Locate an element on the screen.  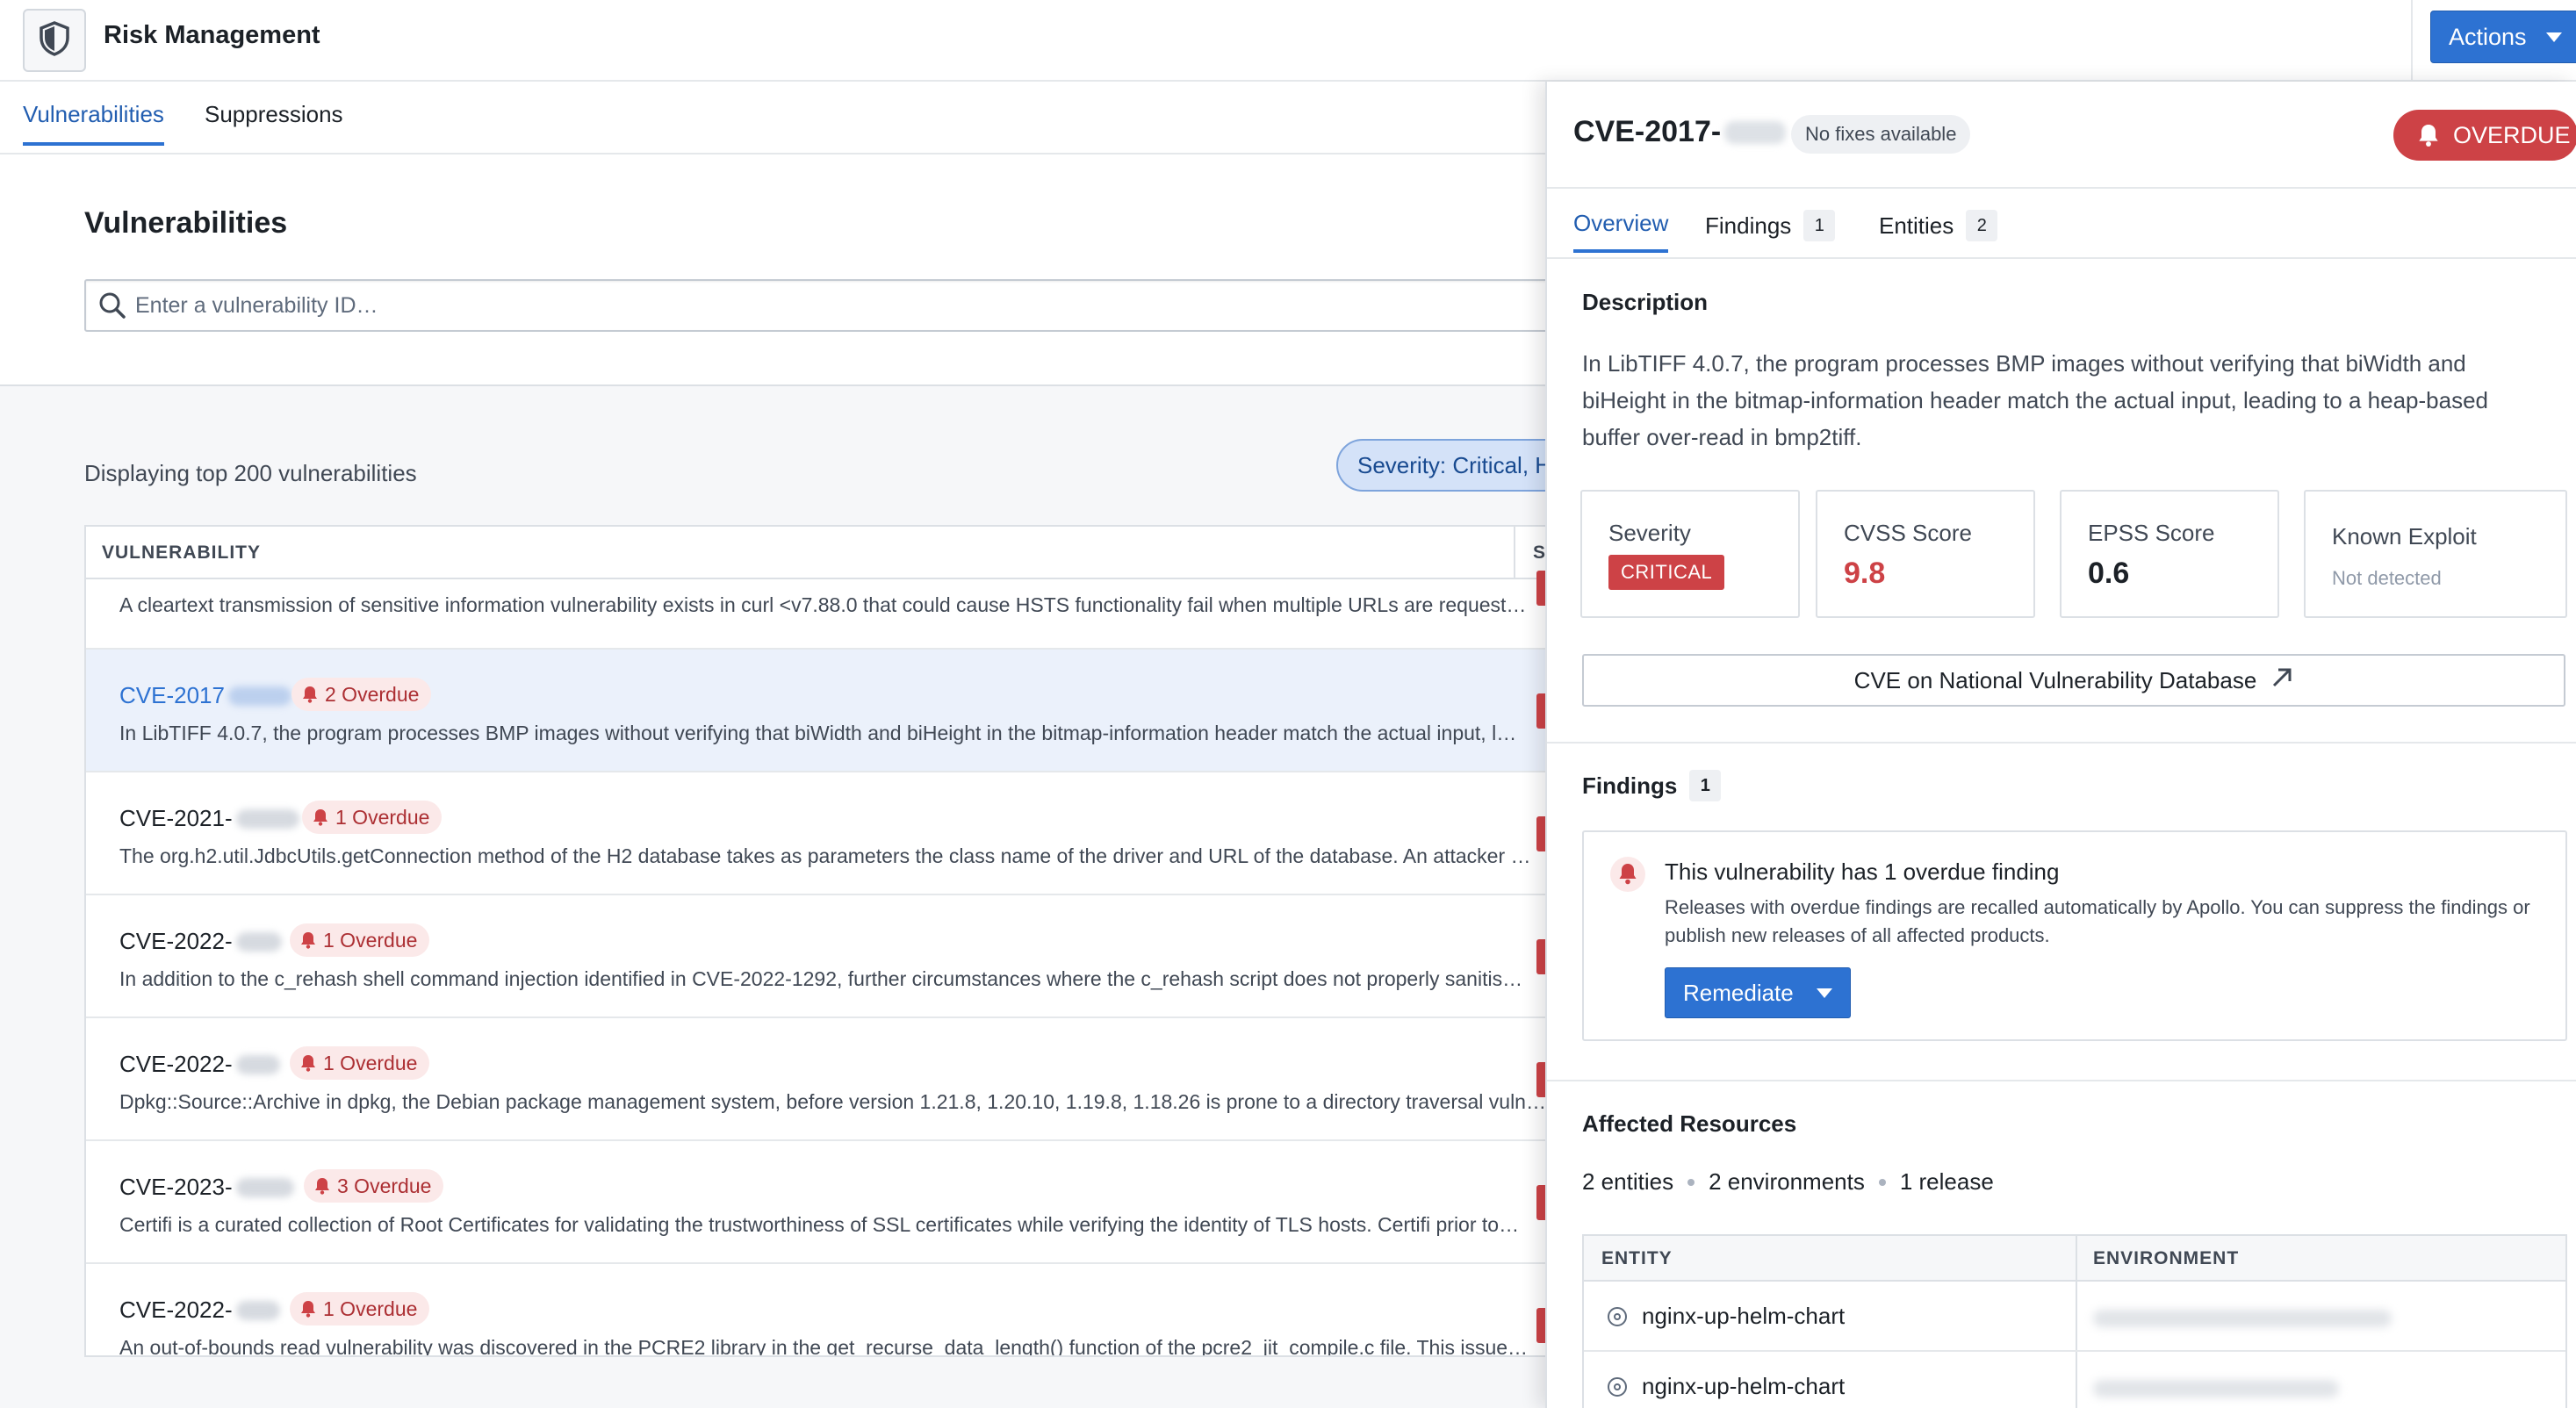
search-icon is located at coordinates (112, 307).